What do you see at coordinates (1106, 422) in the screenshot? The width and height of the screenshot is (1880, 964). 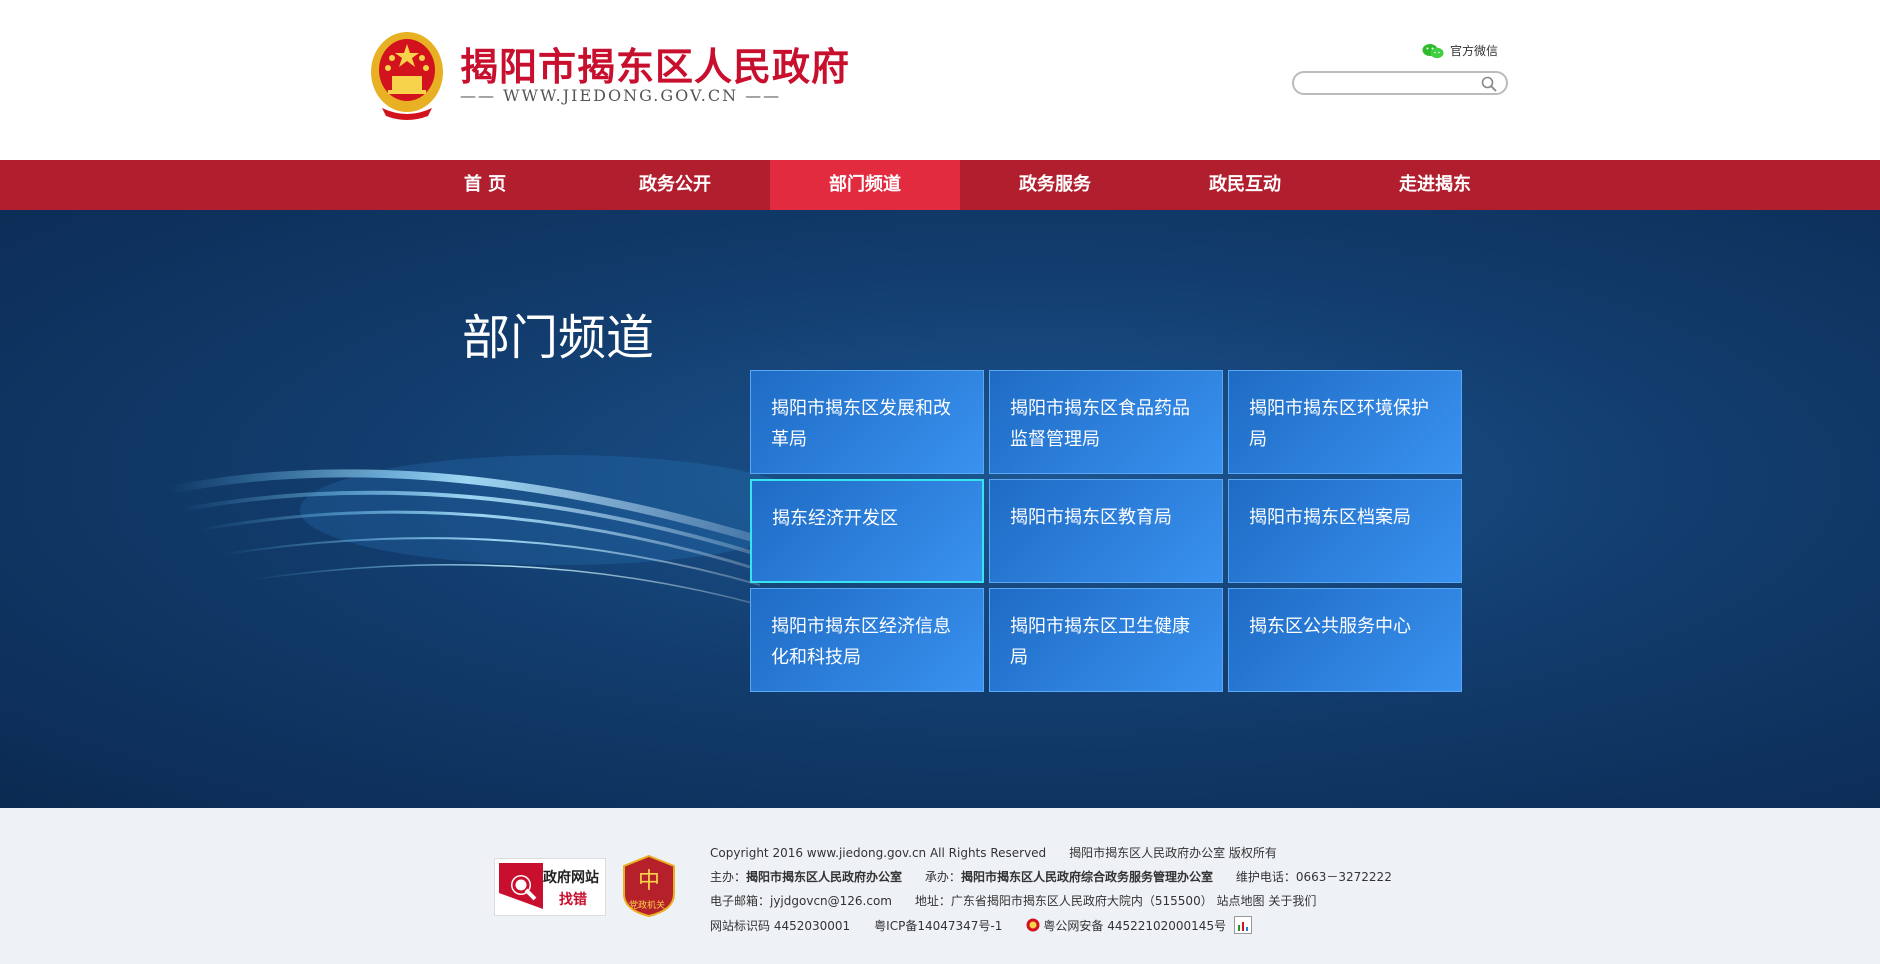 I see `department-card-food-drug: 揭阳市揭东区食品药品监督管理局` at bounding box center [1106, 422].